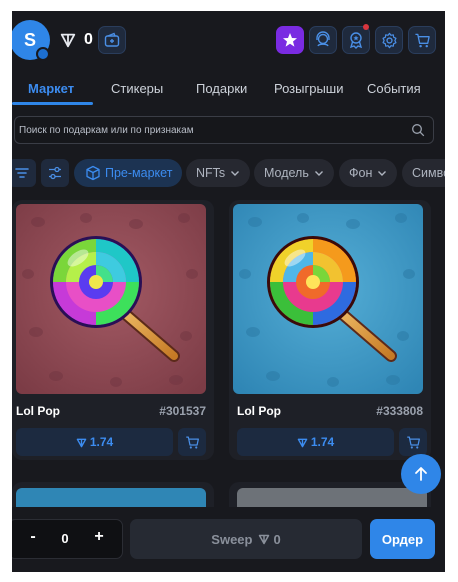 Image resolution: width=458 pixels, height=582 pixels. Describe the element at coordinates (182, 411) in the screenshot. I see `gift-number: #301537` at that location.